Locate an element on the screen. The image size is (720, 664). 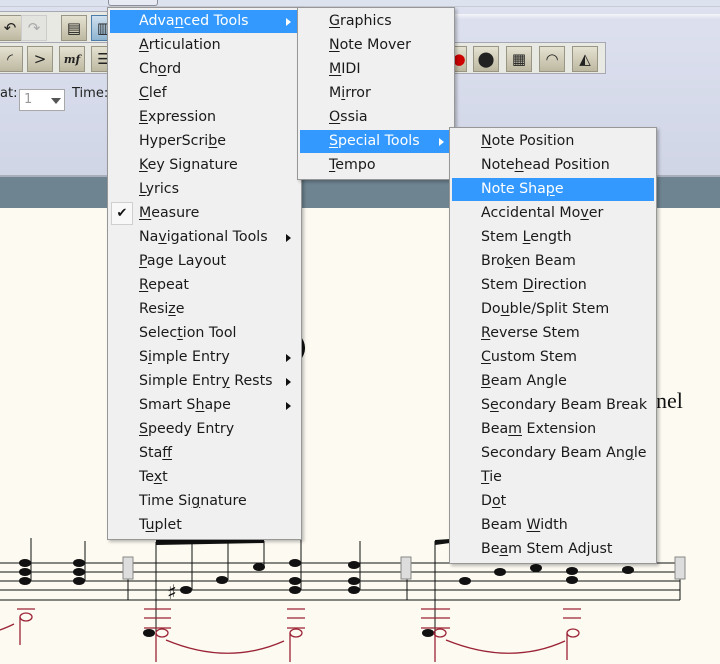
menu-item-custom-stem: Custom Stem is located at coordinates (553, 357).